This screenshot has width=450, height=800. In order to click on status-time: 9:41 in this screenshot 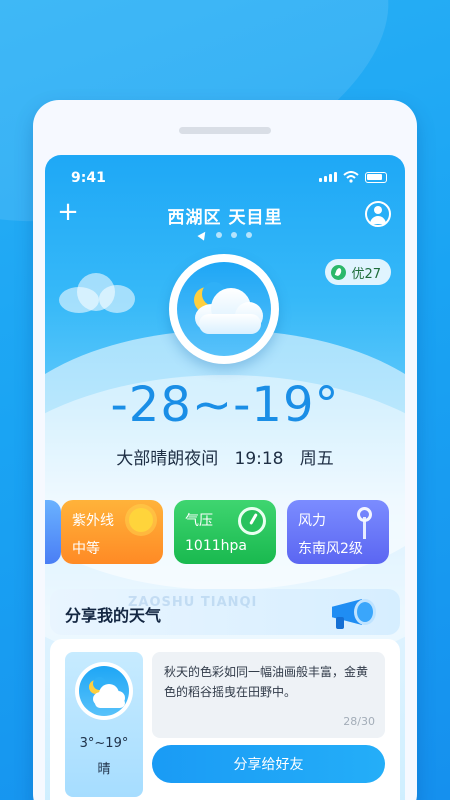, I will do `click(88, 178)`.